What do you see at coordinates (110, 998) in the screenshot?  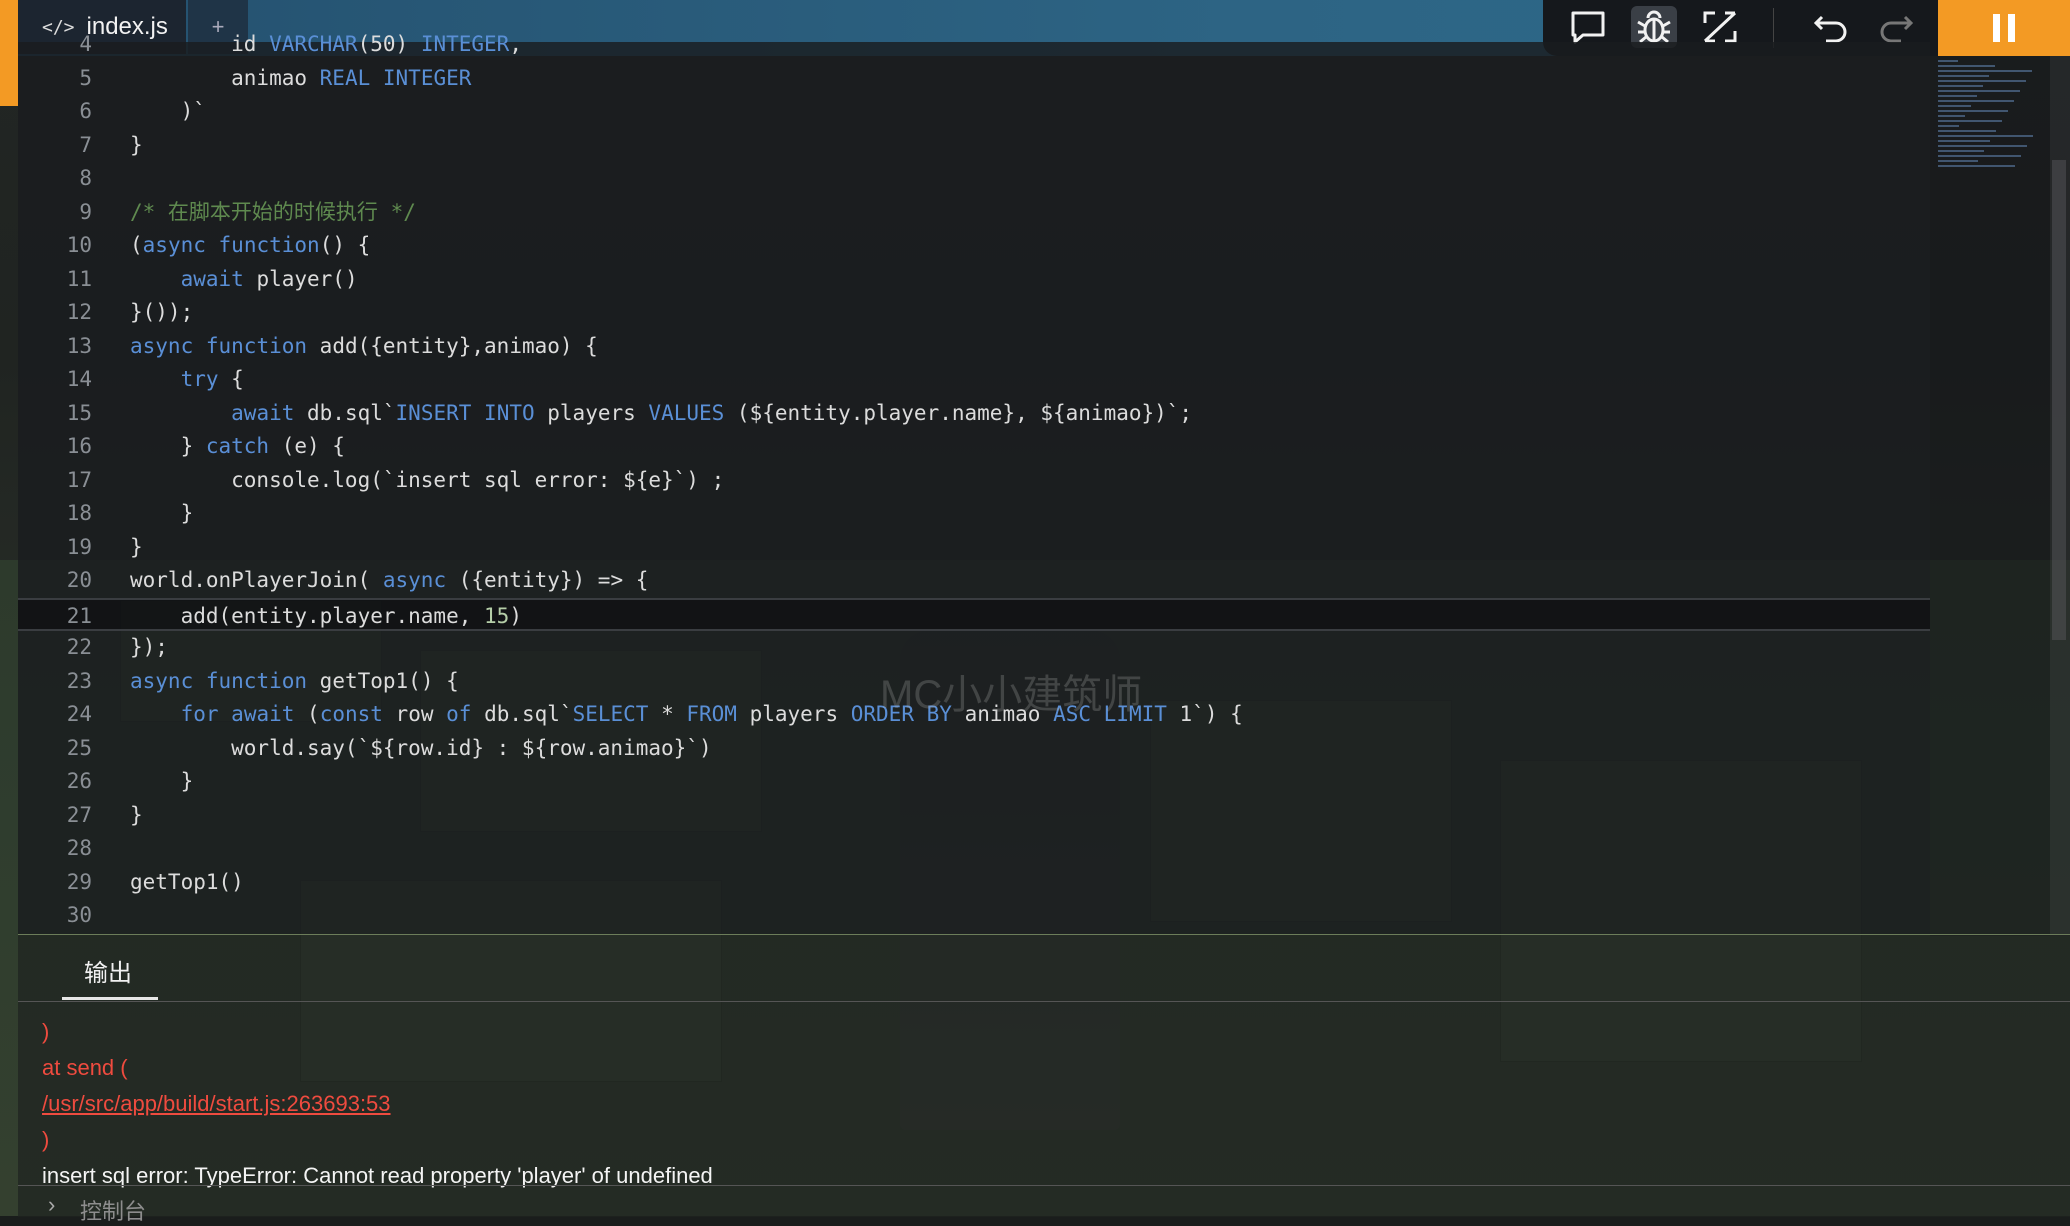 I see `tab-underline` at bounding box center [110, 998].